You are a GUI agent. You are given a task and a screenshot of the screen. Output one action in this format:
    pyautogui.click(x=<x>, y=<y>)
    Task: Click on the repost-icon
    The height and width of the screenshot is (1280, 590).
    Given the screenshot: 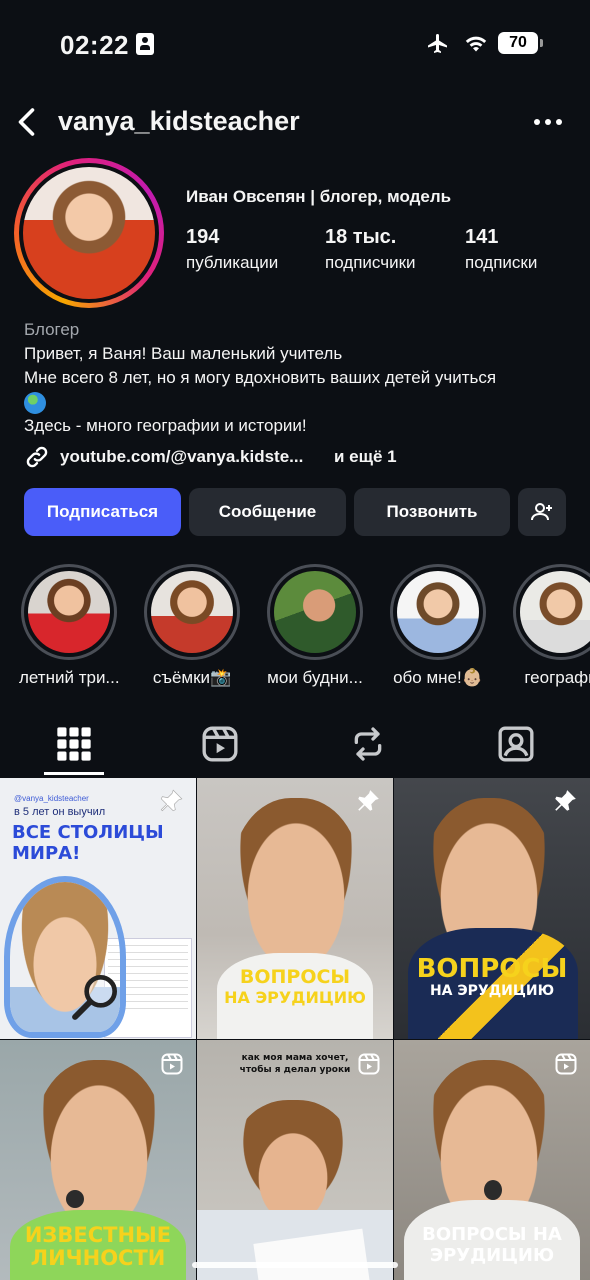 What is the action you would take?
    pyautogui.click(x=368, y=744)
    